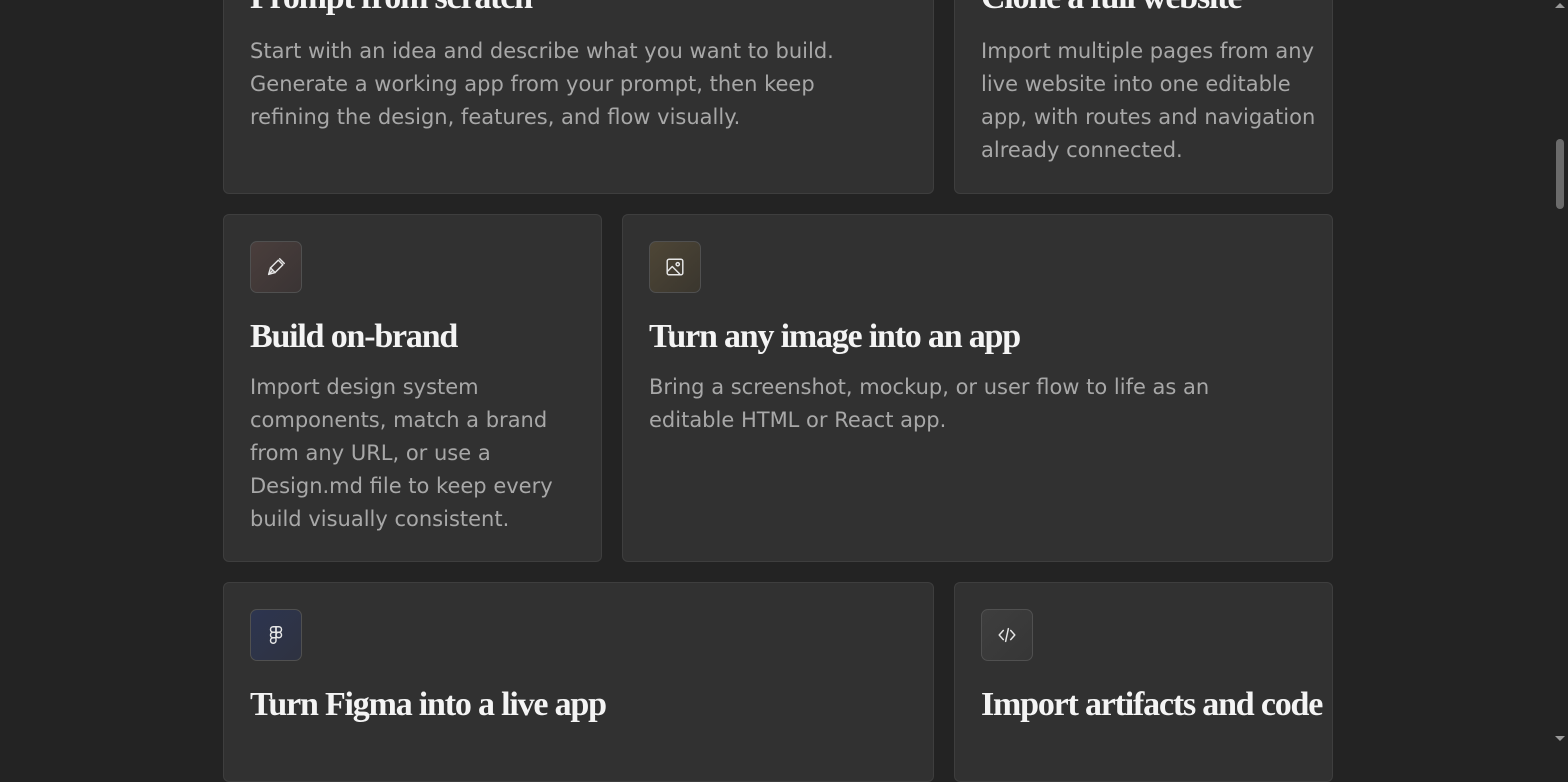 The image size is (1568, 782). I want to click on feature-card-import-code: Import artifacts and code, so click(1143, 682).